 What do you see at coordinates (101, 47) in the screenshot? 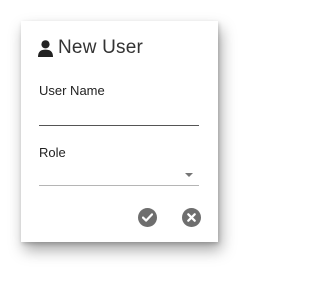
I see `dialog-title: New User` at bounding box center [101, 47].